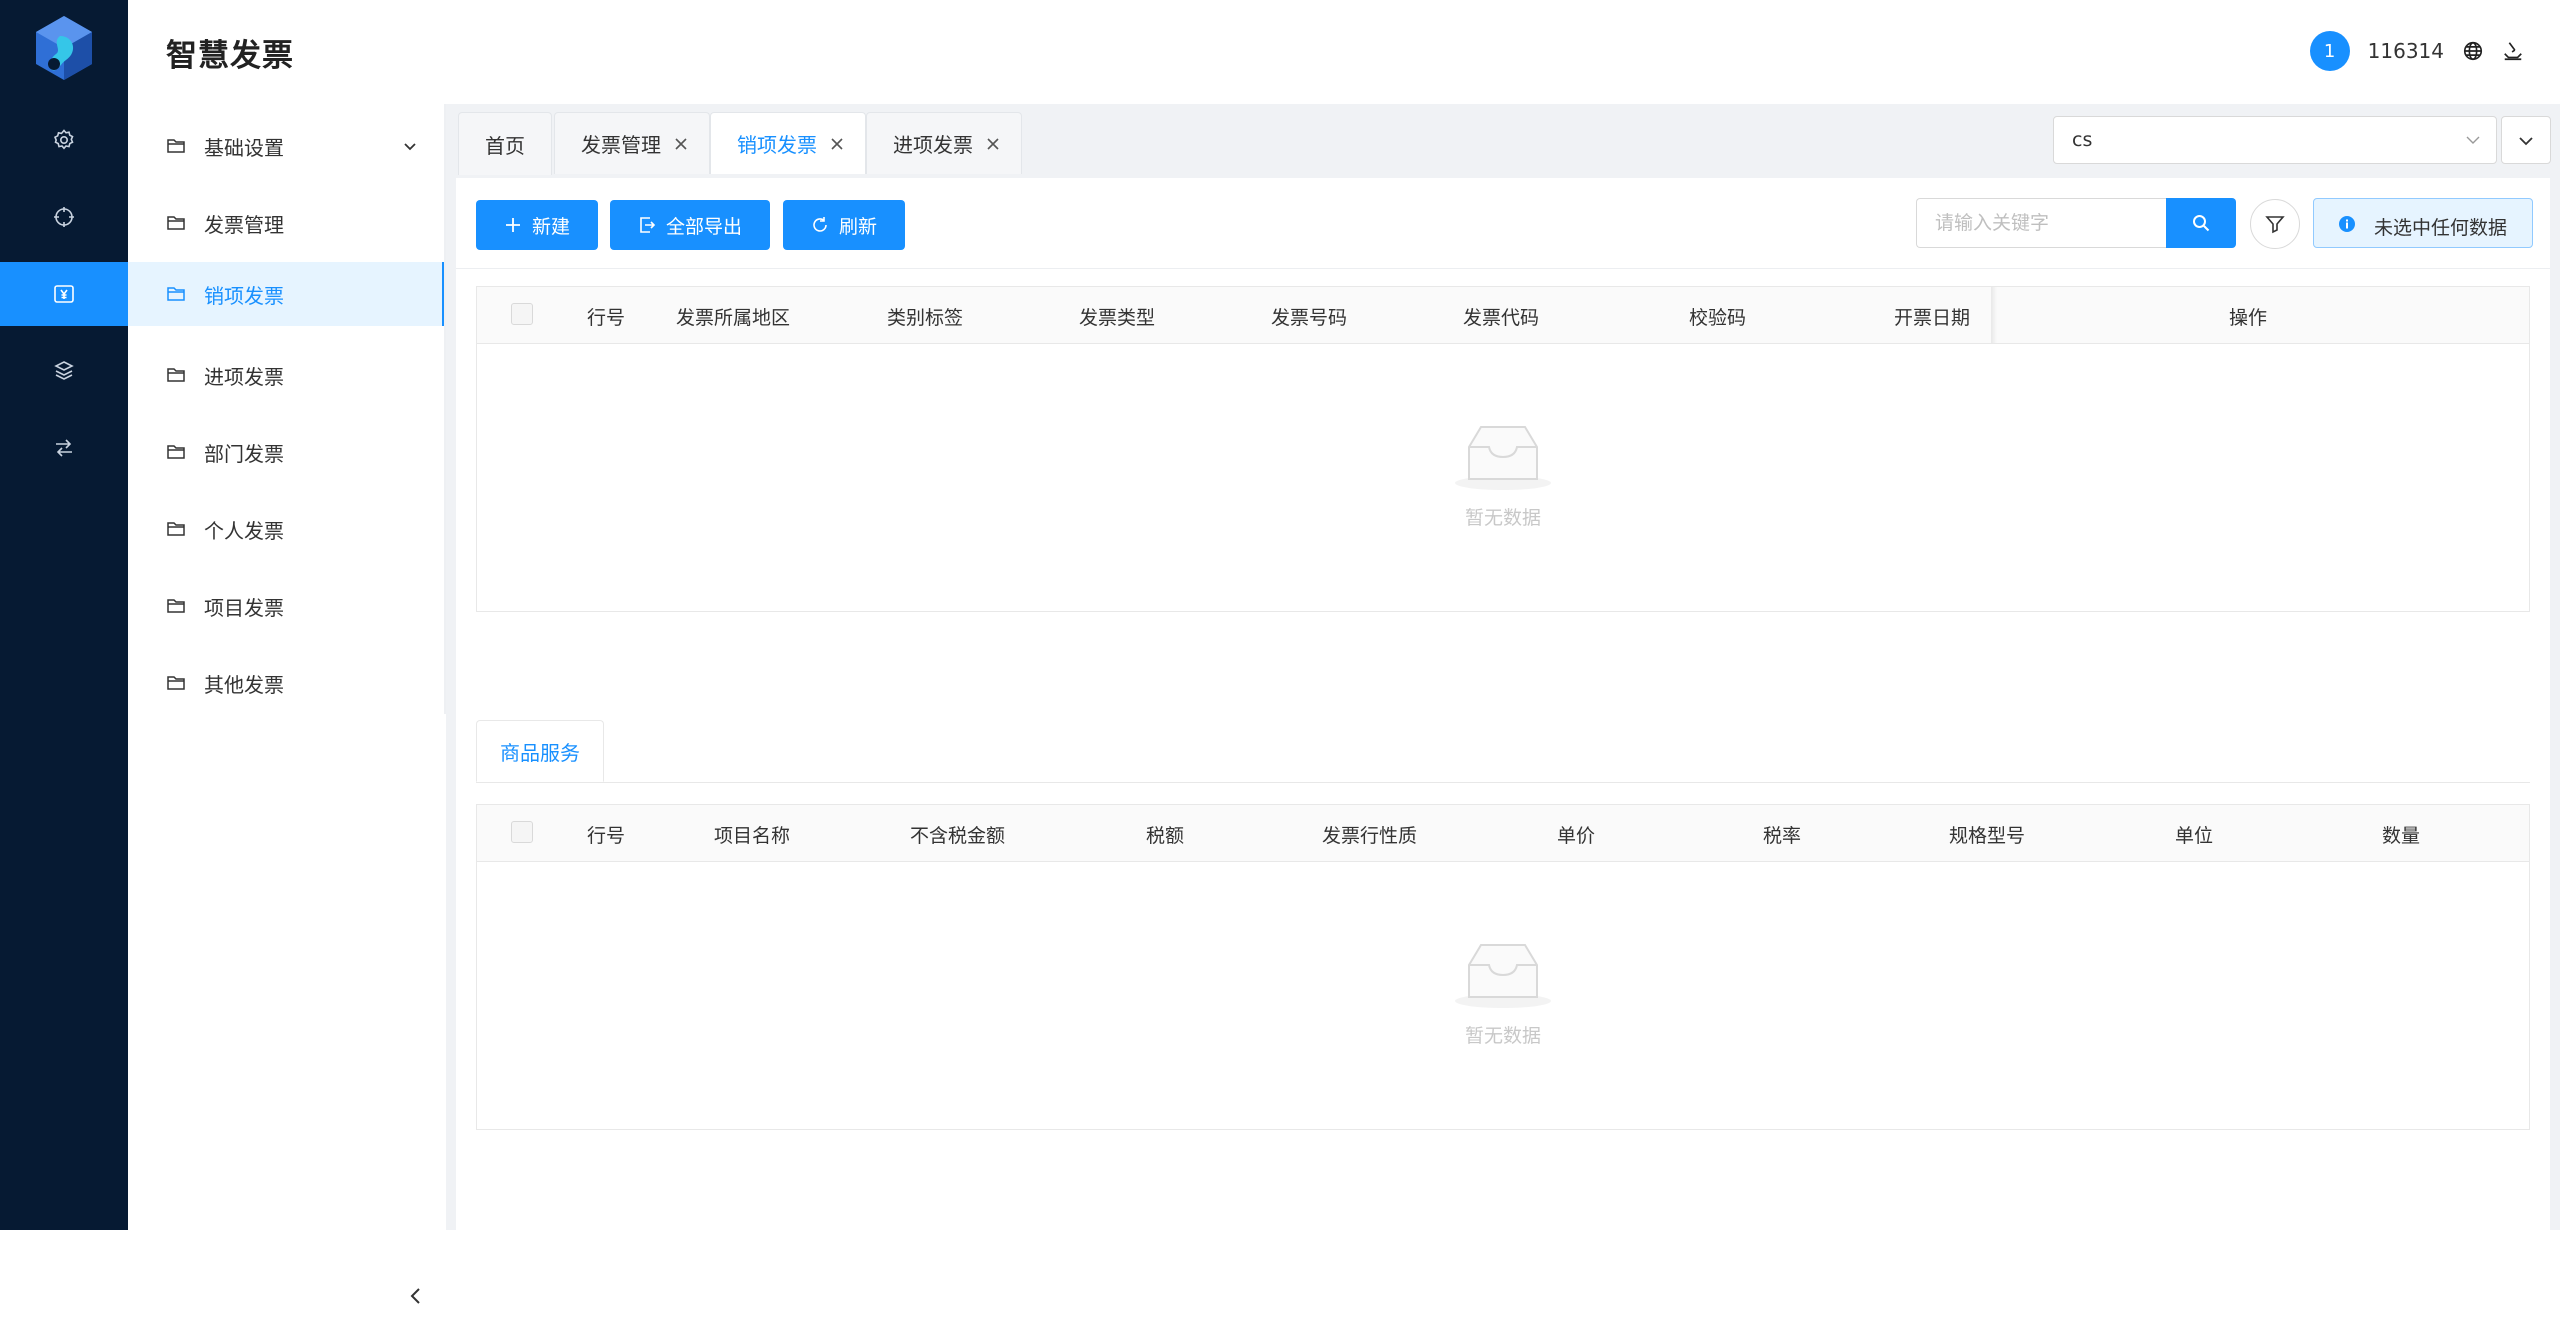 The image size is (2560, 1326). I want to click on sidebar-item-invoice-management: 发票管理, so click(287, 223).